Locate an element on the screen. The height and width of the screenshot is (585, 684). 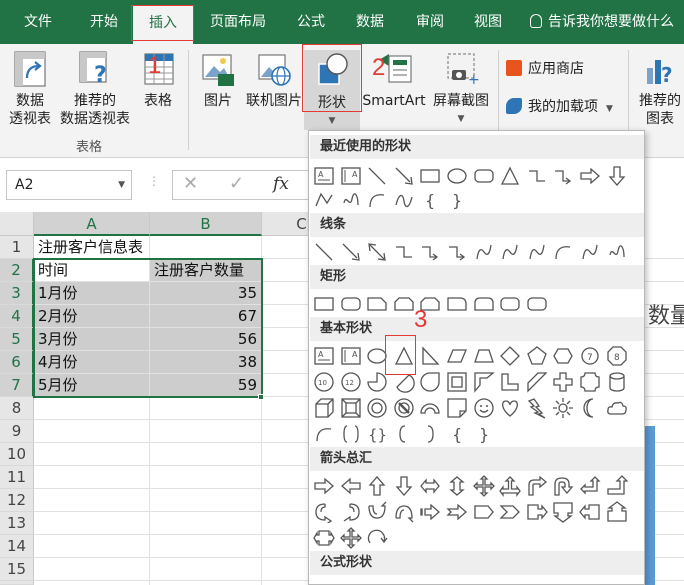
tab-page-layout: 页面布局 is located at coordinates (238, 22).